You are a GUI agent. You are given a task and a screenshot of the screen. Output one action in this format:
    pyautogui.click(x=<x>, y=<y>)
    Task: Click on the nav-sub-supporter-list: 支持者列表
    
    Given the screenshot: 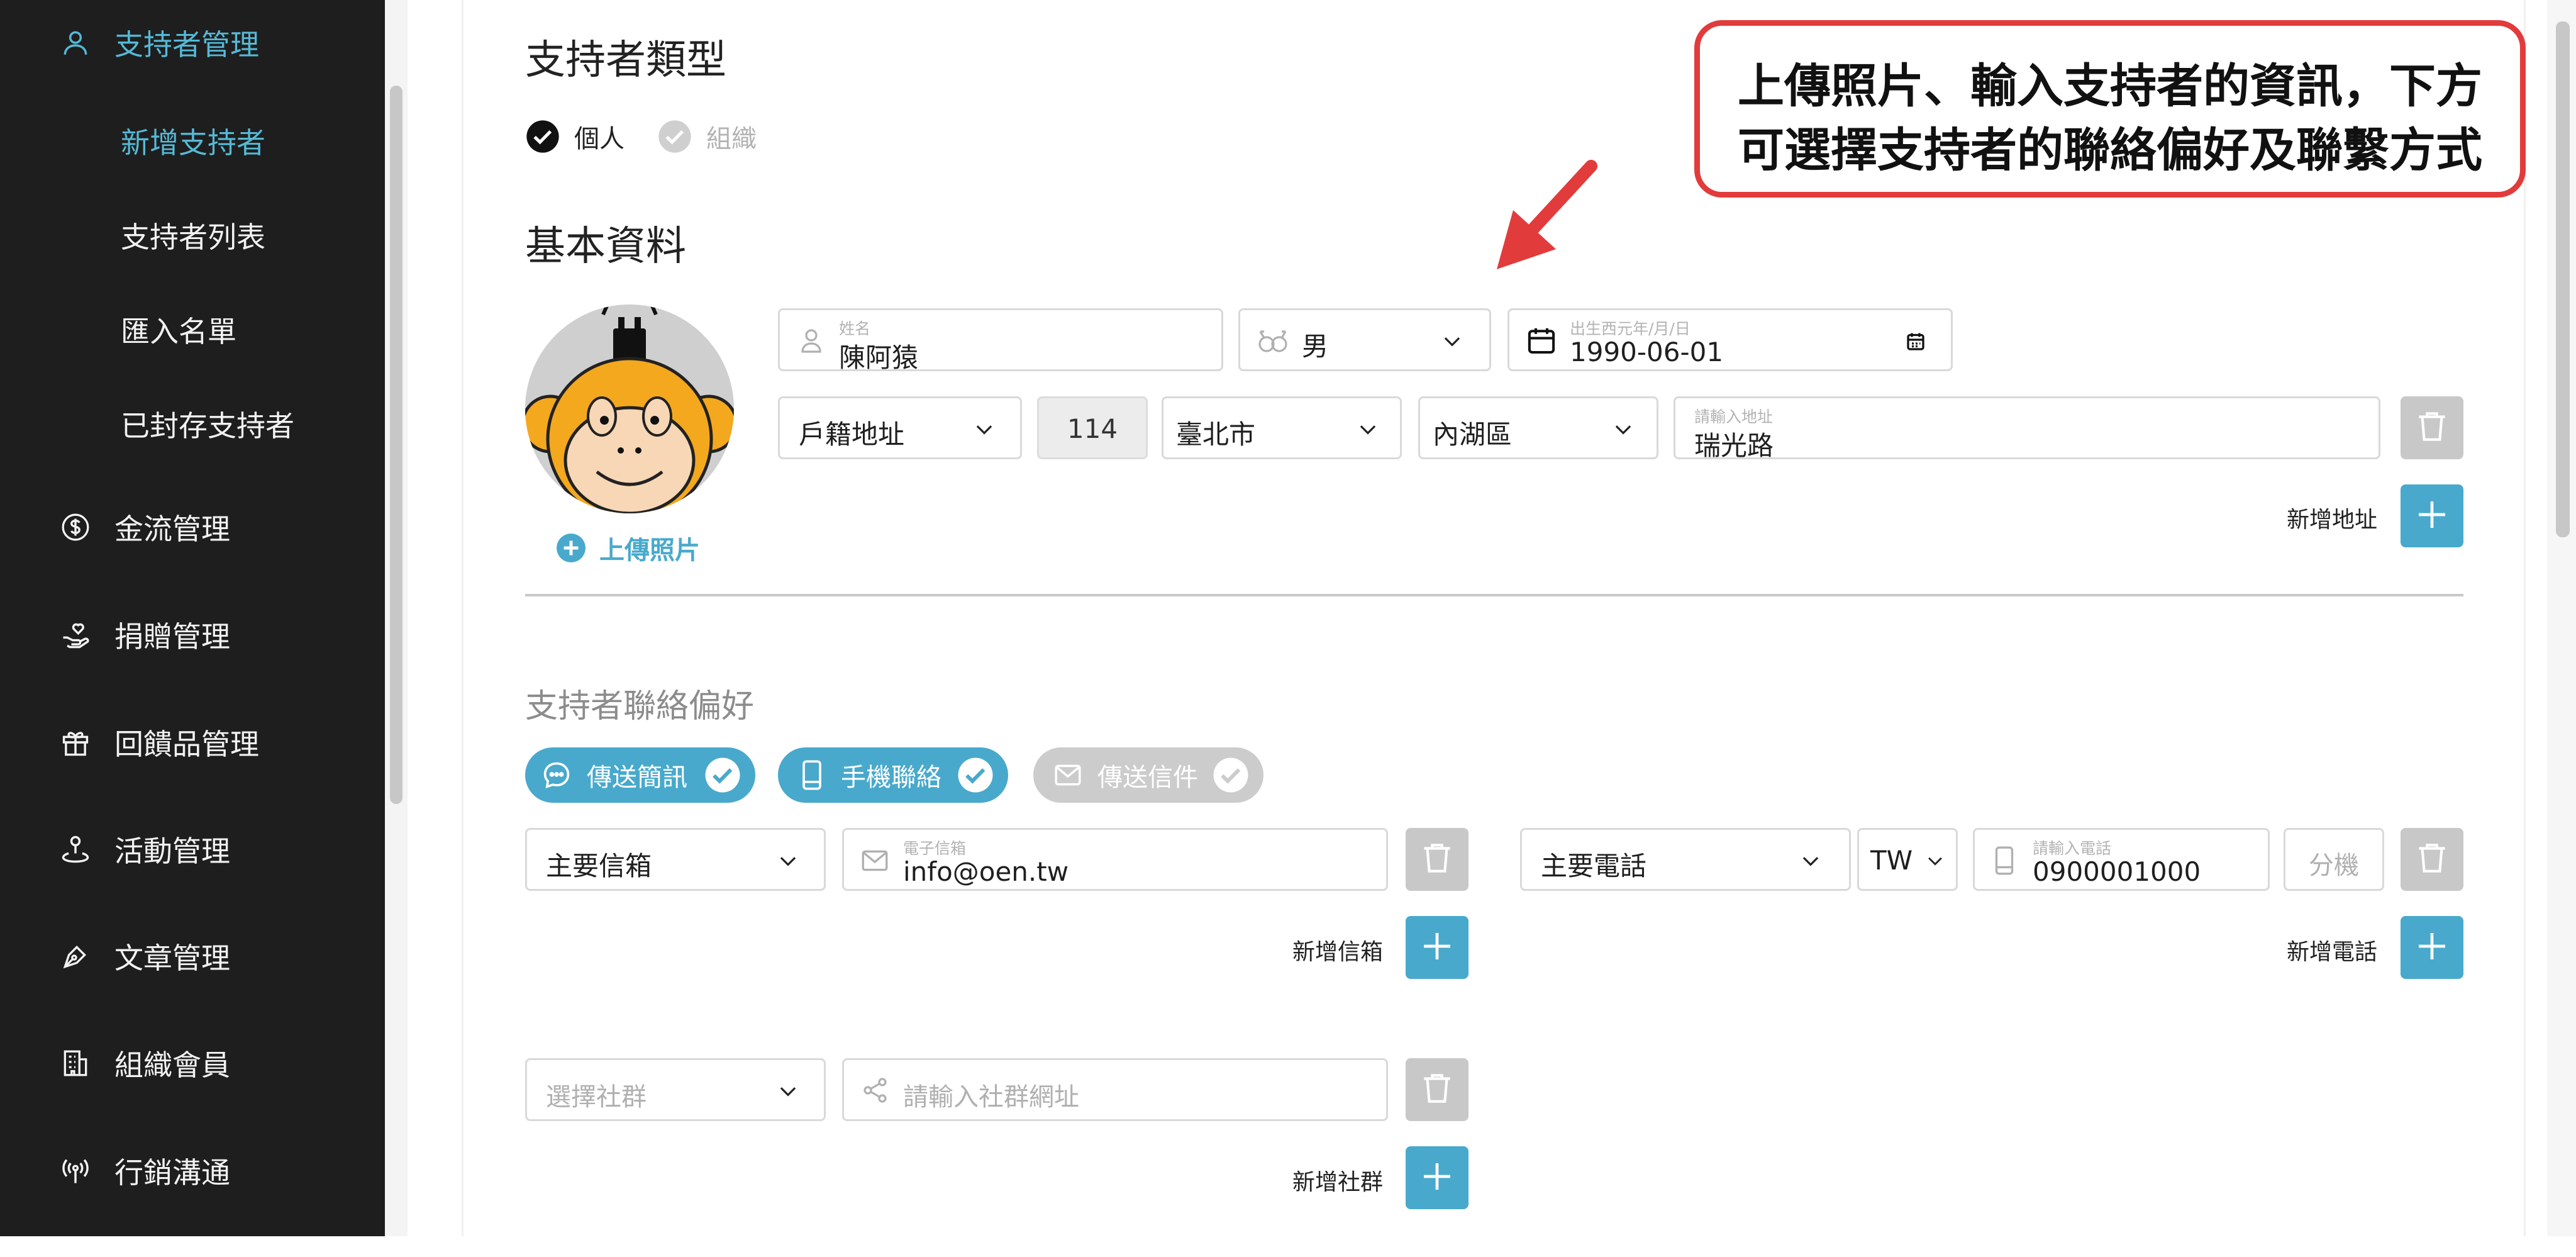 What is the action you would take?
    pyautogui.click(x=192, y=235)
    